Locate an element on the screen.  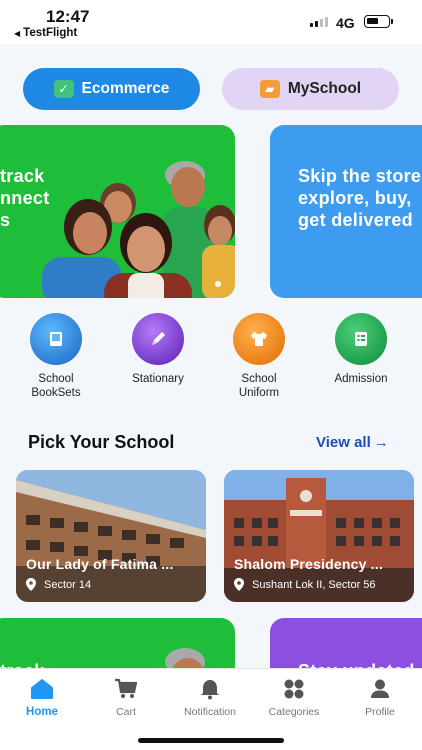
network-type: 4G is located at coordinates (345, 23).